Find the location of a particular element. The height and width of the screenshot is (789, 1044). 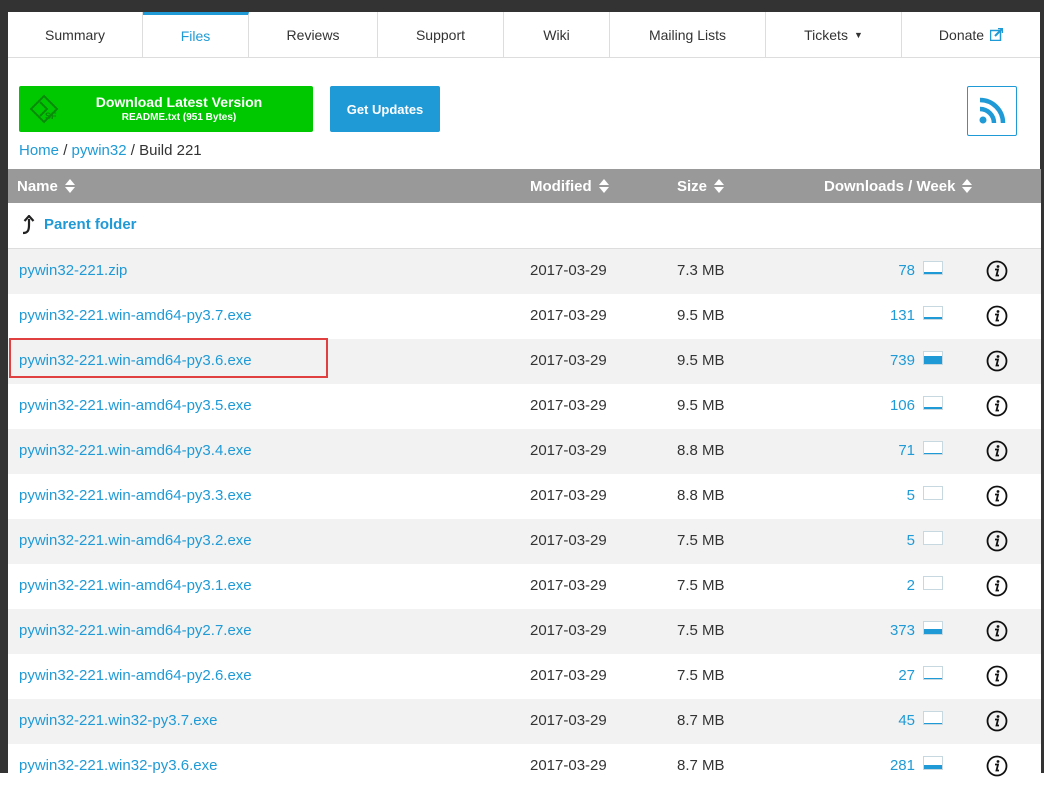

arrow-up-icon is located at coordinates (28, 225).